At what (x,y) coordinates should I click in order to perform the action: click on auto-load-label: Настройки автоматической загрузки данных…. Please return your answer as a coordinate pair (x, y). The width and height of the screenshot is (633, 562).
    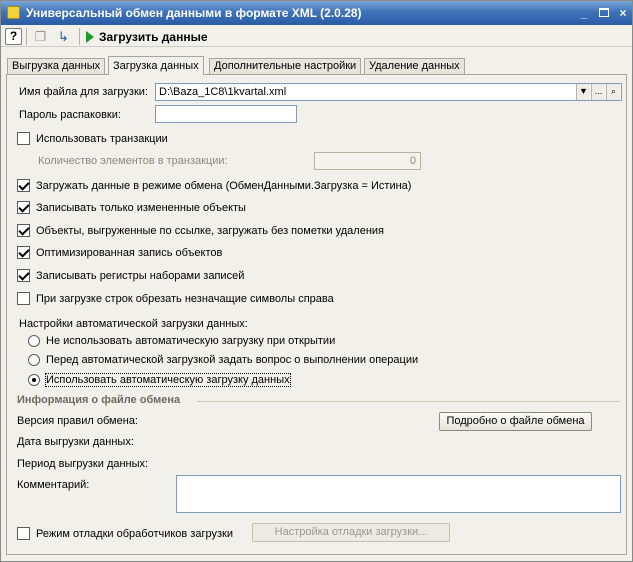
    Looking at the image, I should click on (133, 324).